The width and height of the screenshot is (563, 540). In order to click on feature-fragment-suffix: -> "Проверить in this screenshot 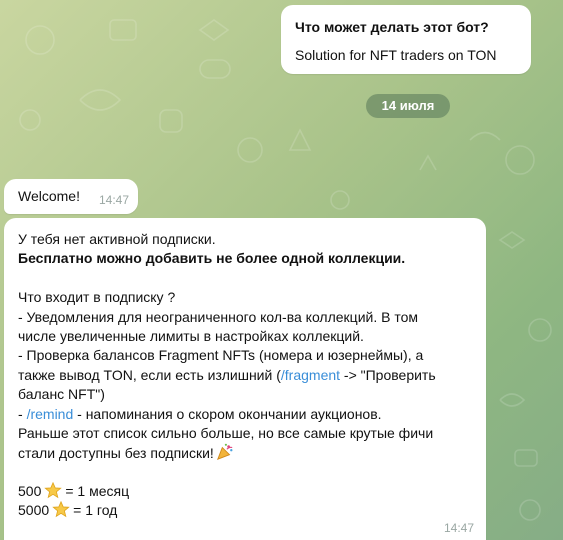, I will do `click(388, 374)`.